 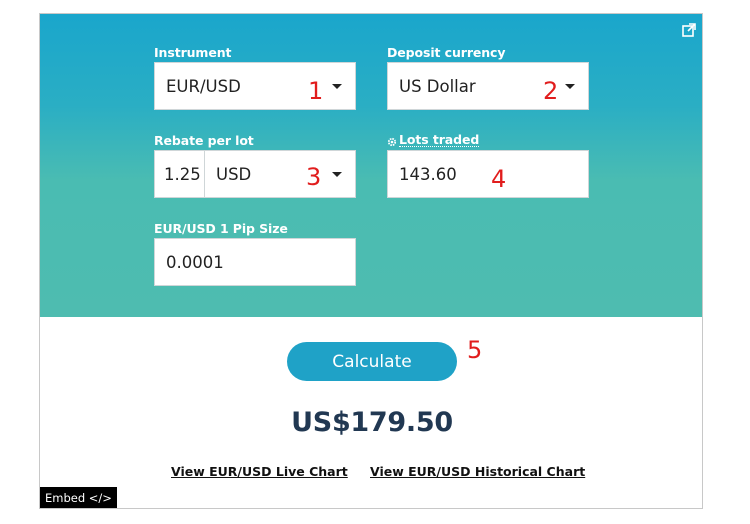 What do you see at coordinates (221, 228) in the screenshot?
I see `pip-size-label: EUR/USD 1 Pip Size` at bounding box center [221, 228].